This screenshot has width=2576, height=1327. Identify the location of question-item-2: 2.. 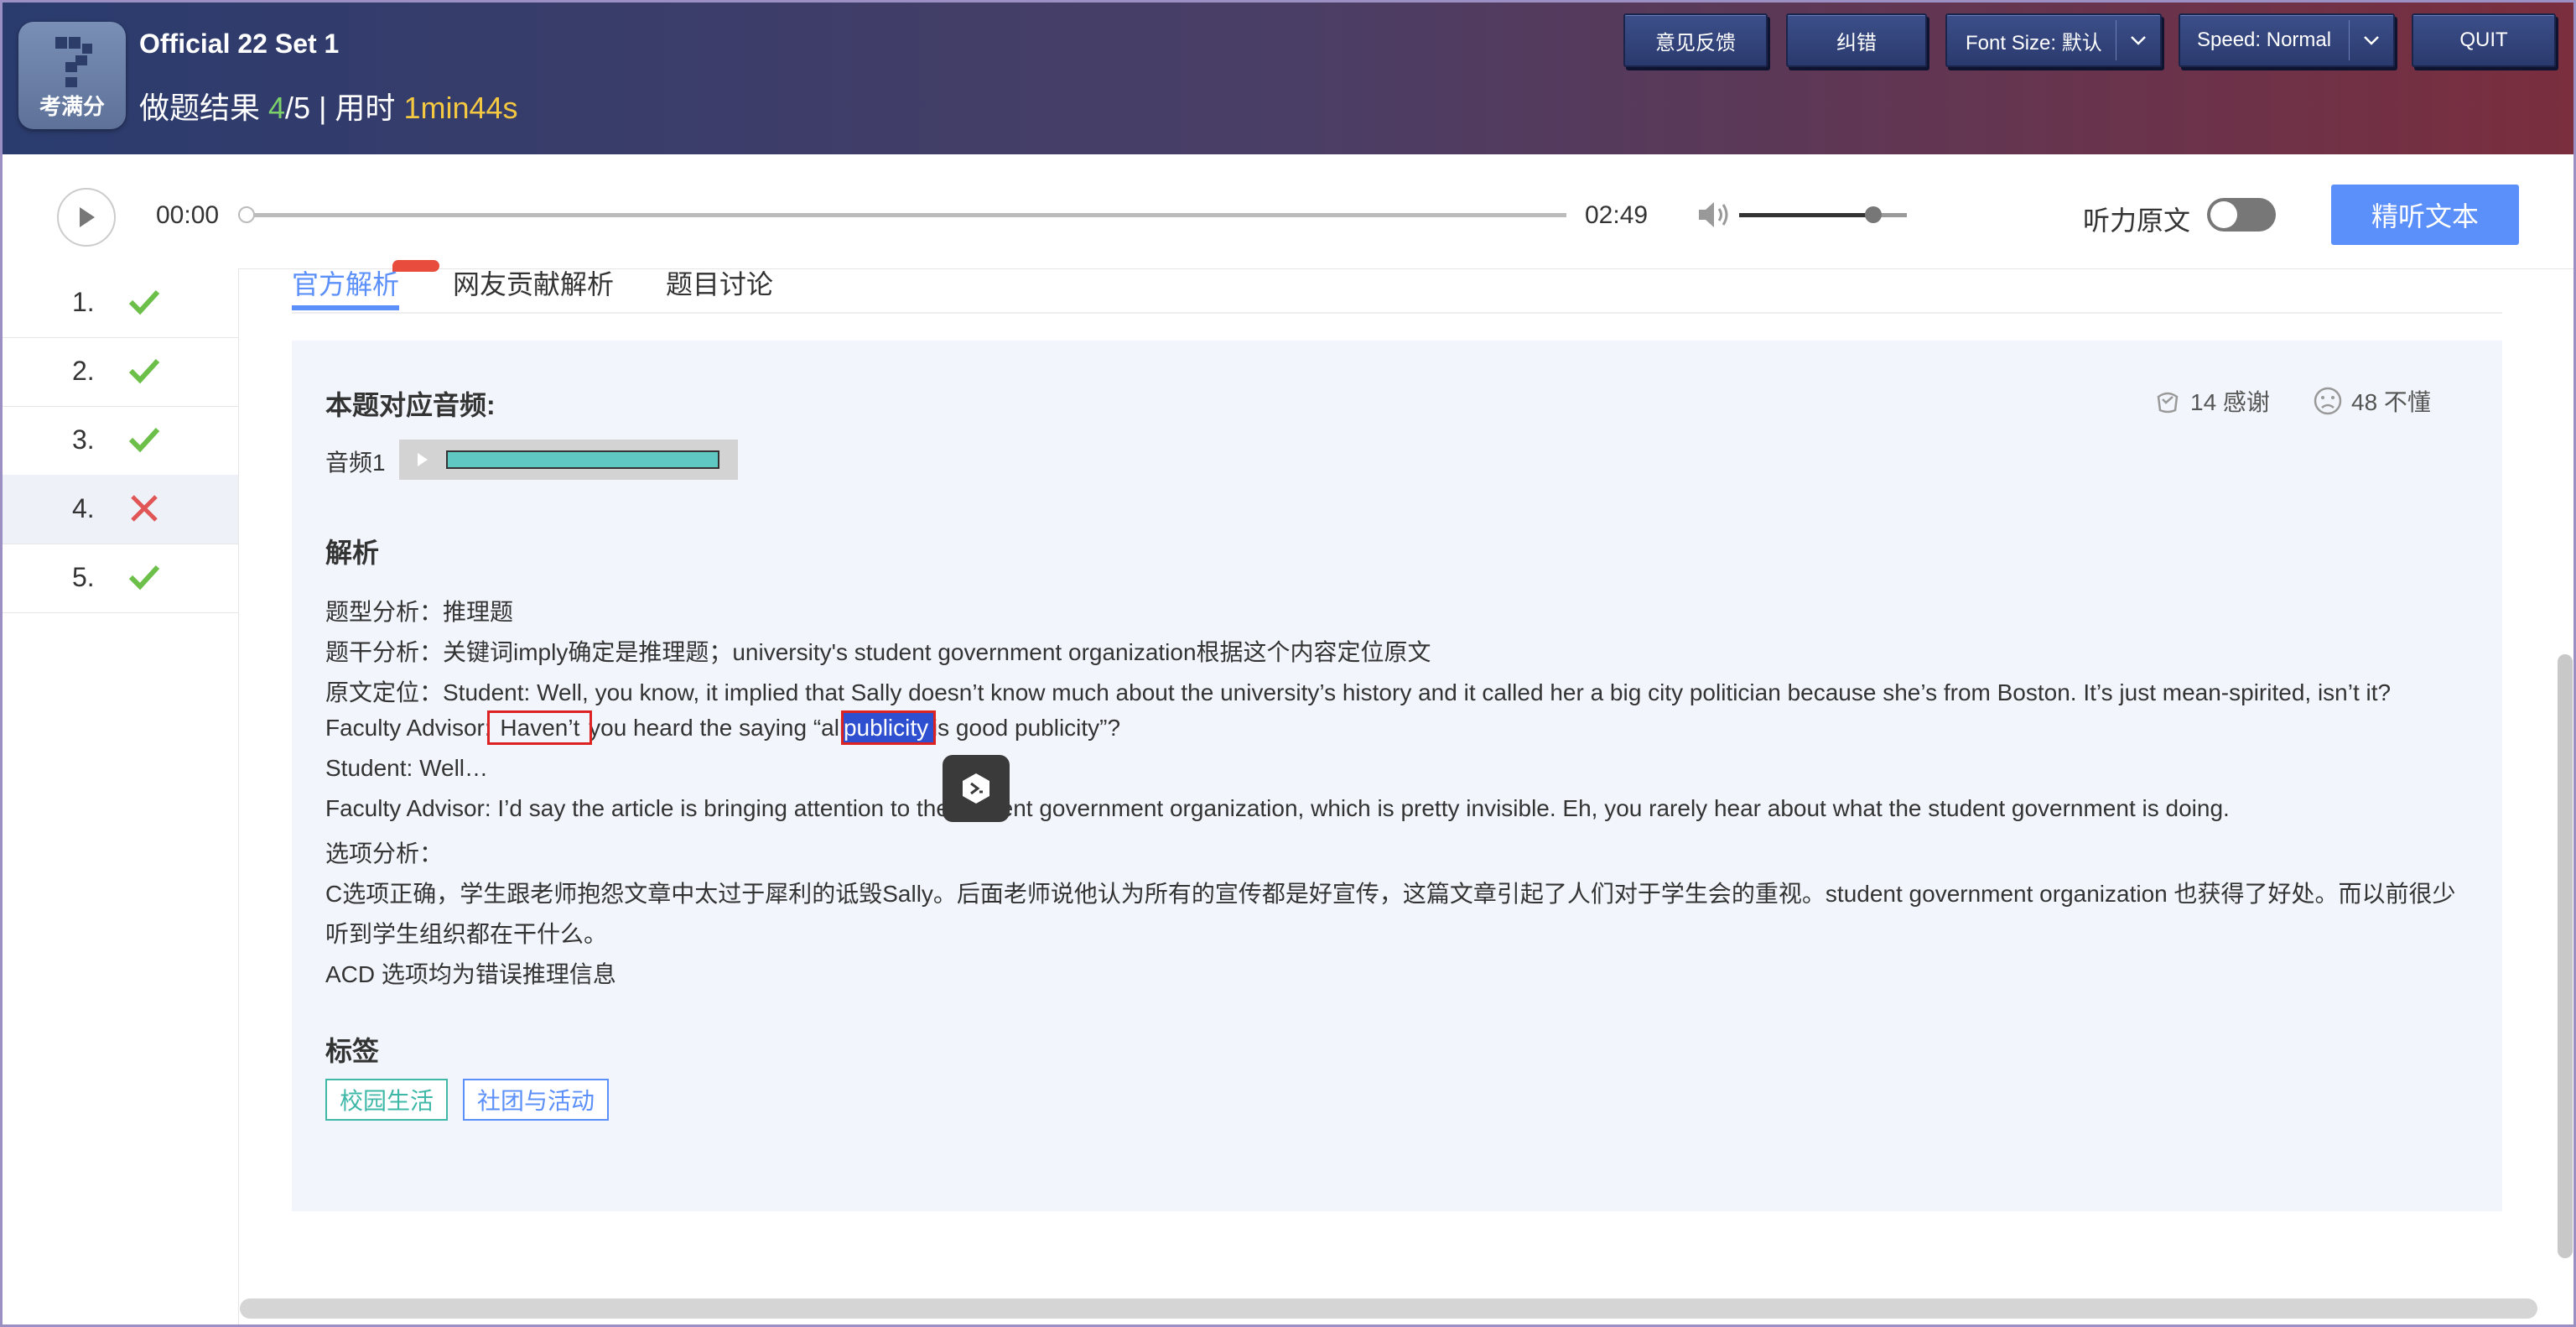
(119, 372).